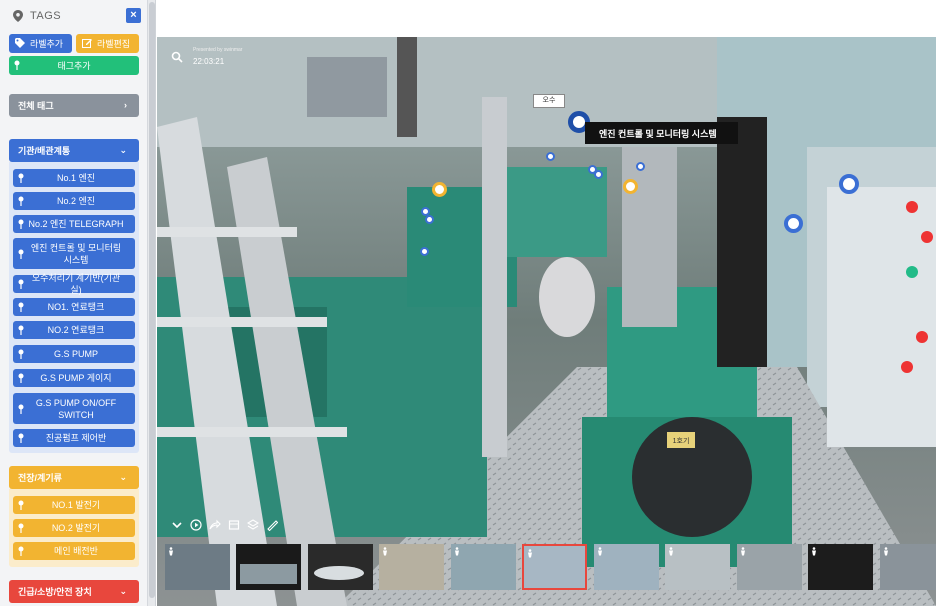  I want to click on ruler-icon, so click(272, 525).